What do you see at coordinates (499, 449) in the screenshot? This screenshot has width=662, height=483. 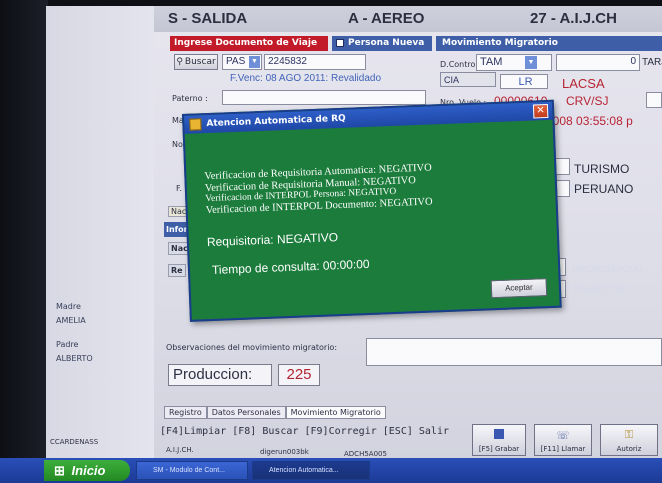 I see `grabar-label: [F5] Grabar` at bounding box center [499, 449].